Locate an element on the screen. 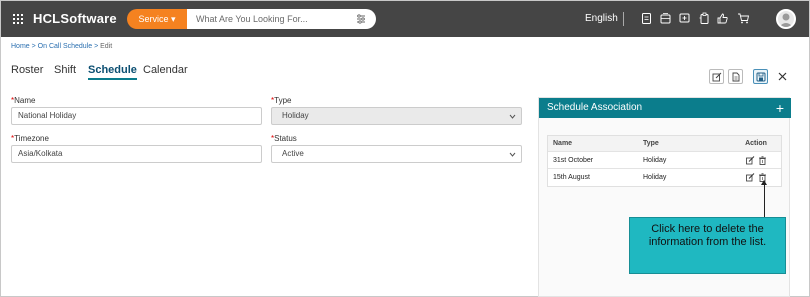  table-row: 15th August Holiday is located at coordinates (664, 177).